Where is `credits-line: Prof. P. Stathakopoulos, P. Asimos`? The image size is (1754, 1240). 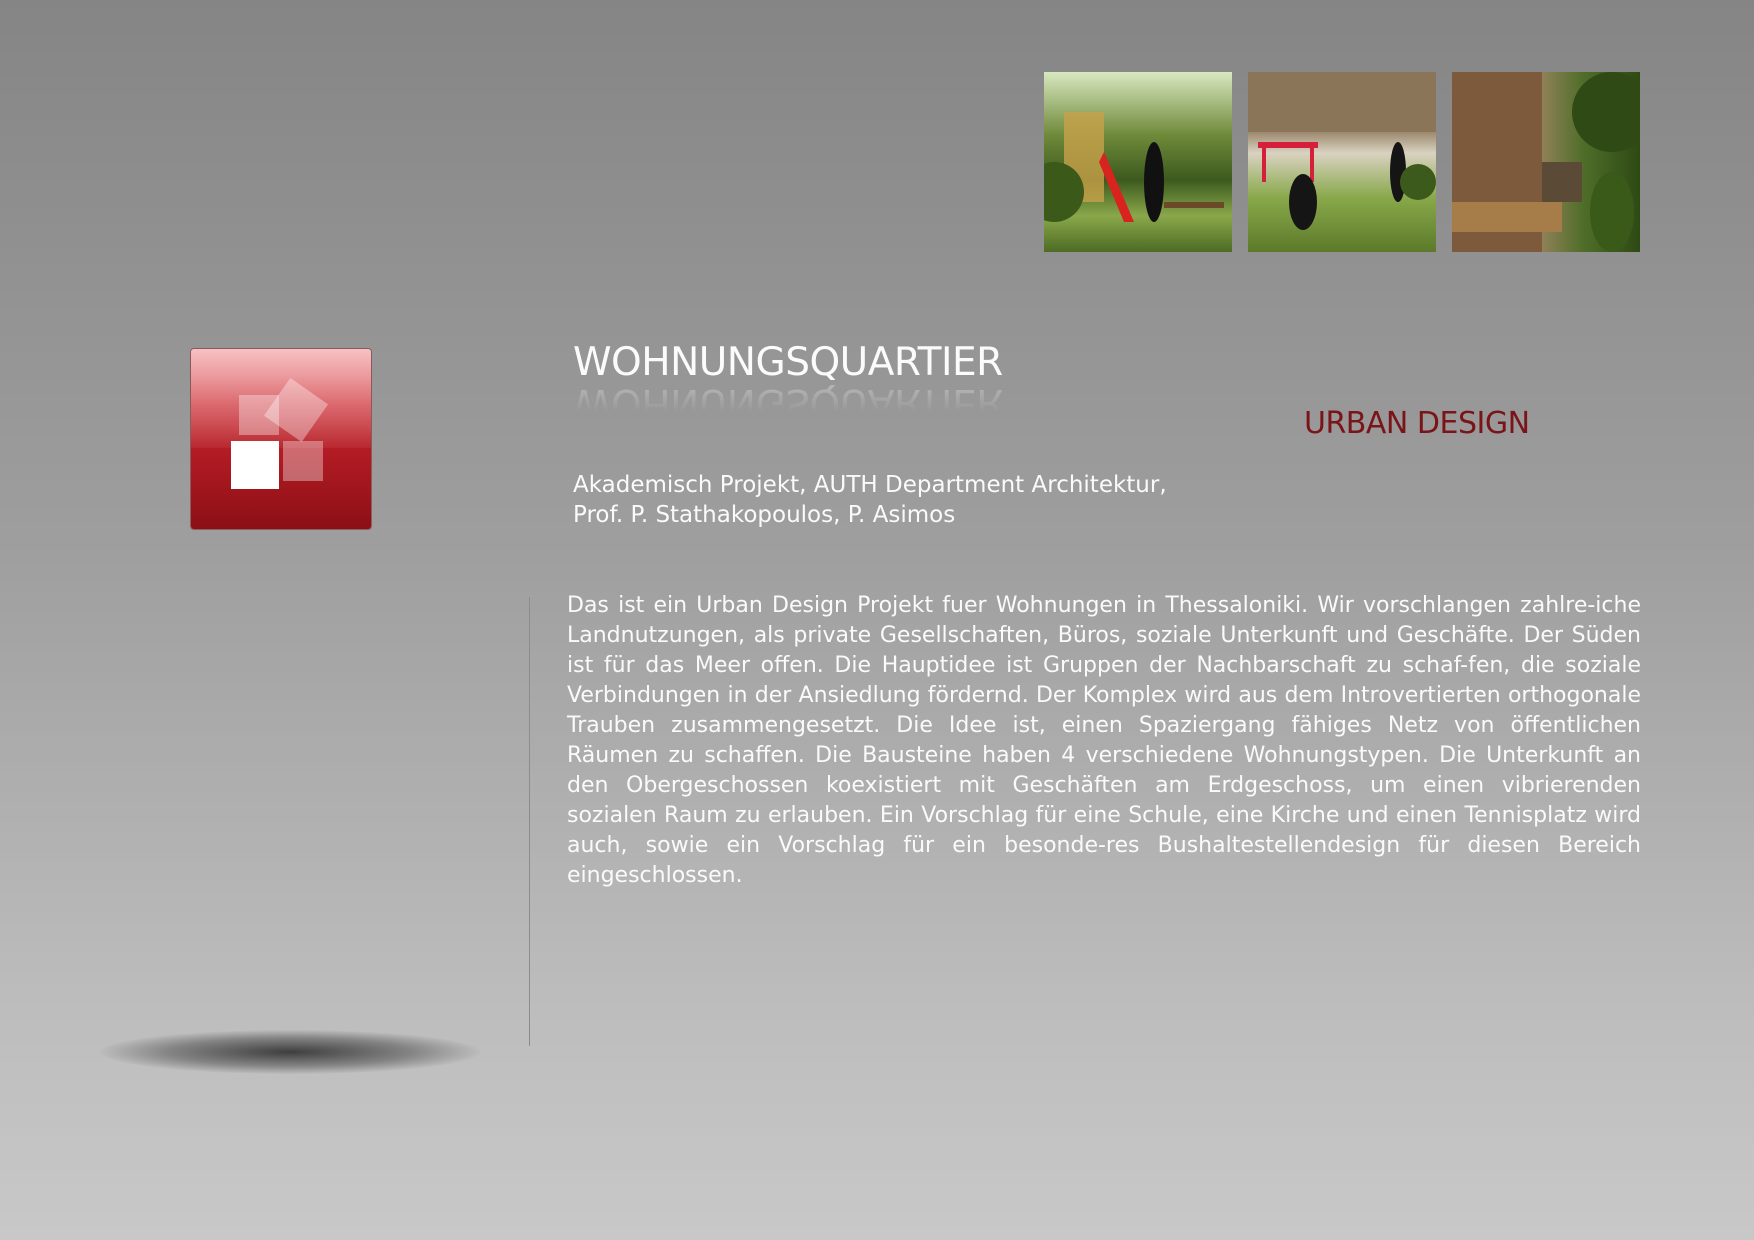
credits-line: Prof. P. Stathakopoulos, P. Asimos is located at coordinates (764, 515).